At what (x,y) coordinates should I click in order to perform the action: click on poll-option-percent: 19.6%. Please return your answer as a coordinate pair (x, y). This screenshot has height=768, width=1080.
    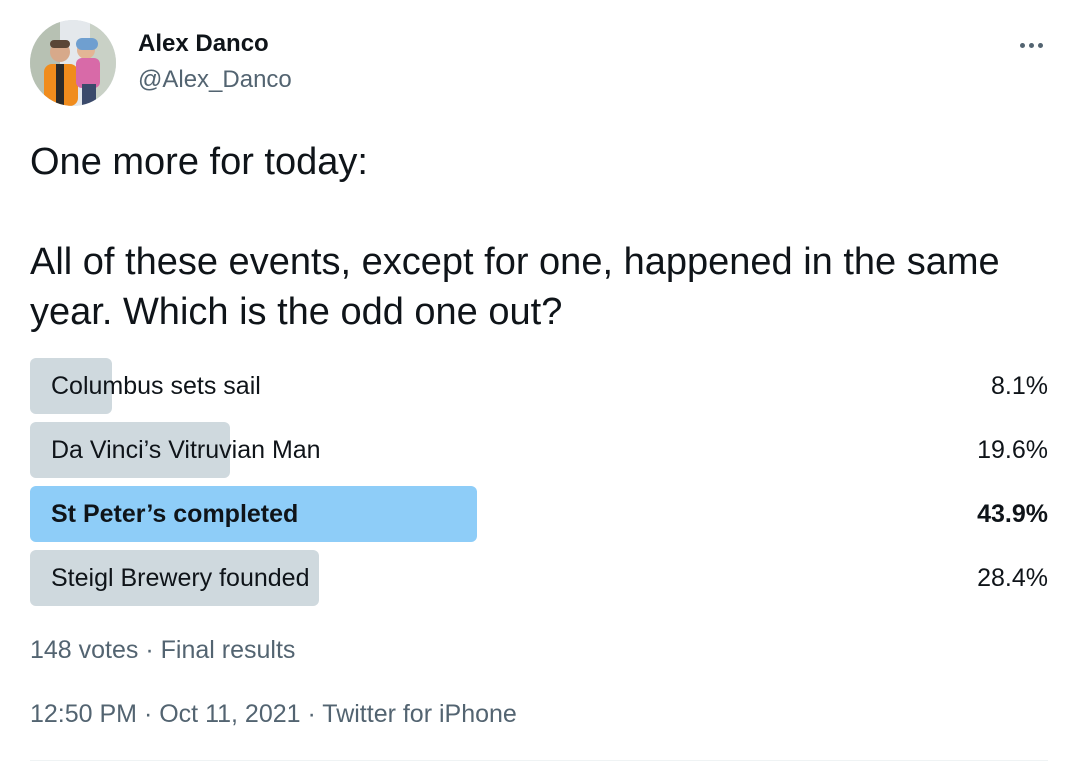
    Looking at the image, I should click on (1012, 450).